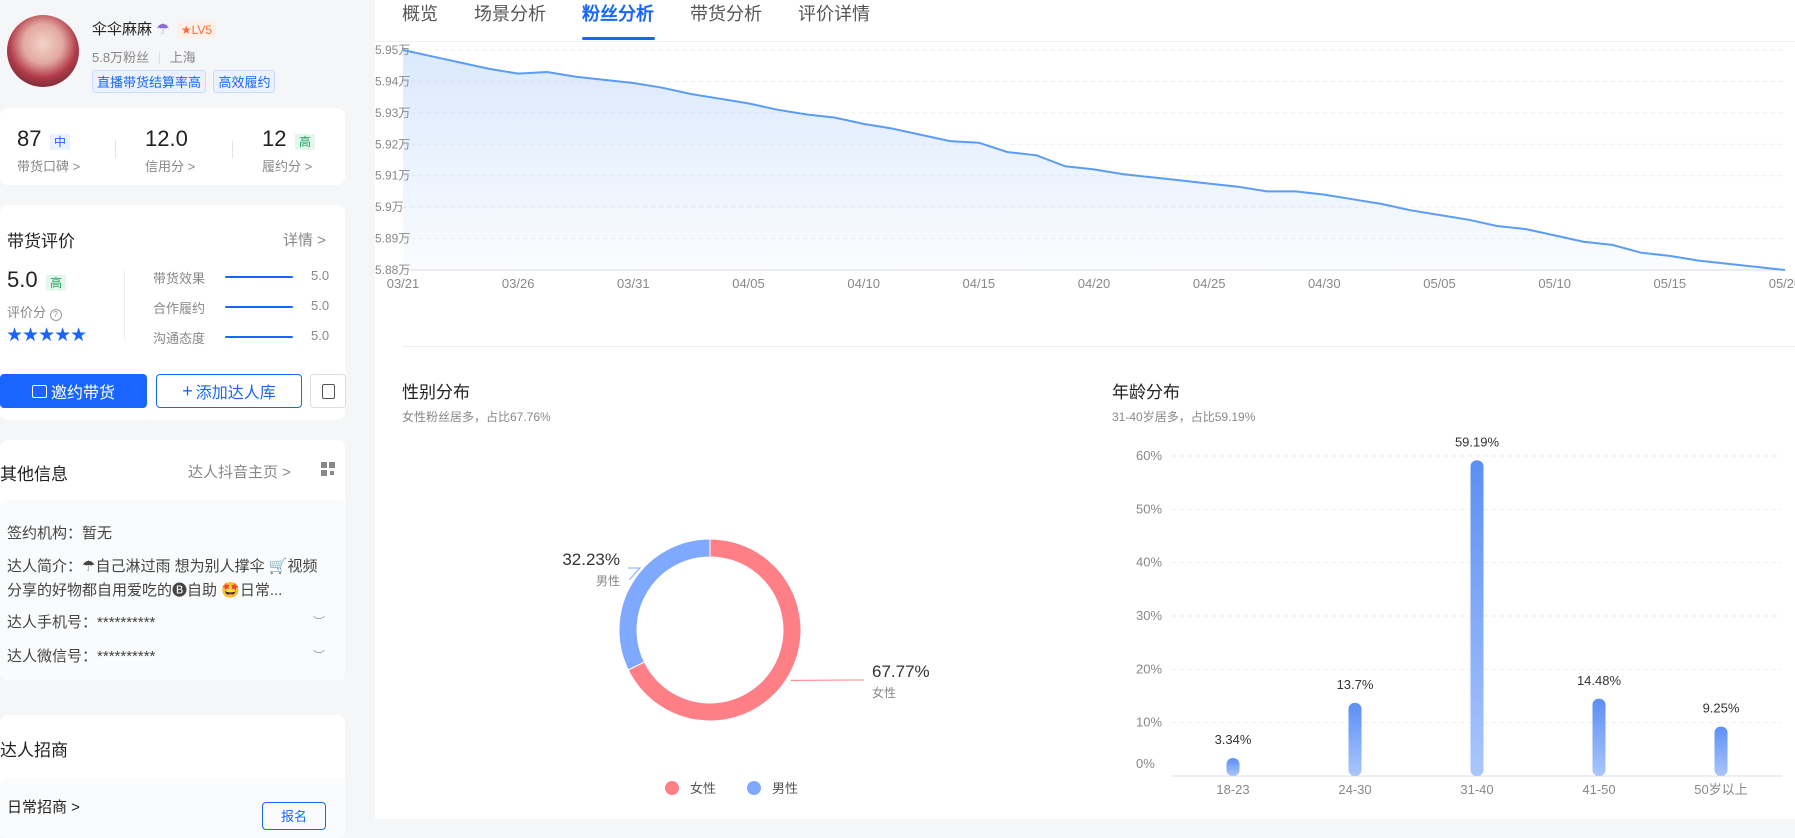 The image size is (1795, 838). I want to click on umbrella-icon: ☂, so click(162, 29).